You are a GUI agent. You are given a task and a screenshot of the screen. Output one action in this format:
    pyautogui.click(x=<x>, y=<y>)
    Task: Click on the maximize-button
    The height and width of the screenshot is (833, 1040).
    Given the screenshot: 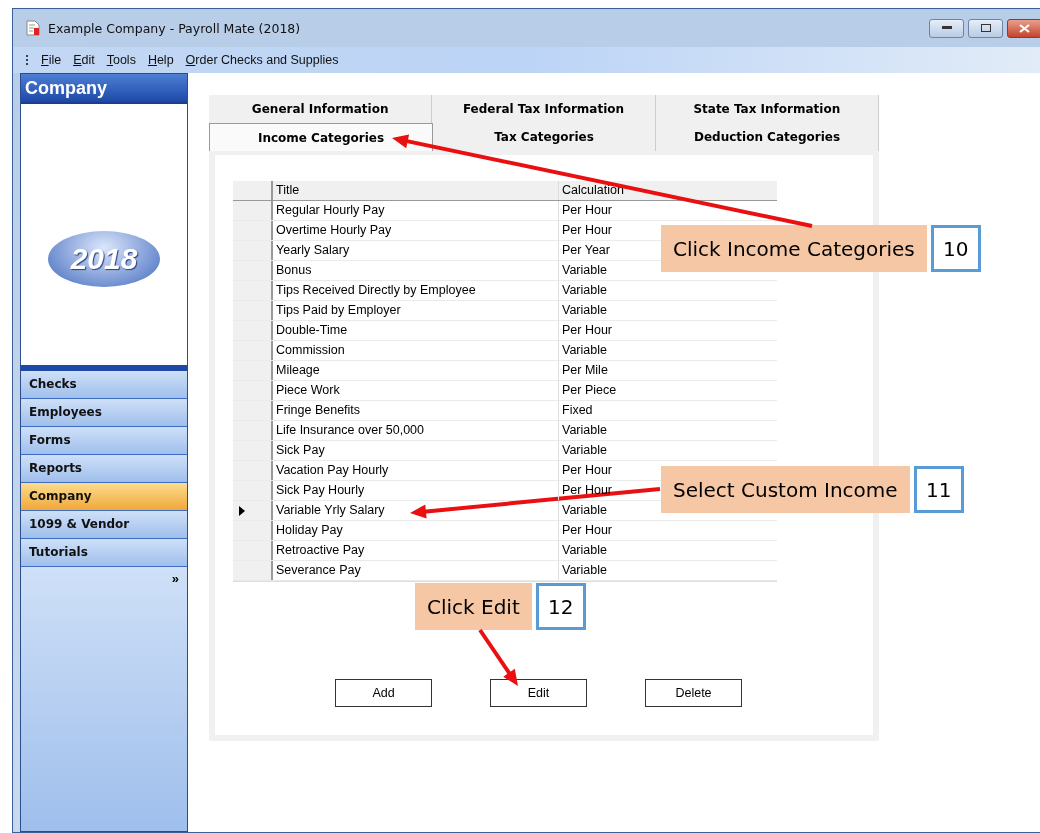 What is the action you would take?
    pyautogui.click(x=985, y=28)
    